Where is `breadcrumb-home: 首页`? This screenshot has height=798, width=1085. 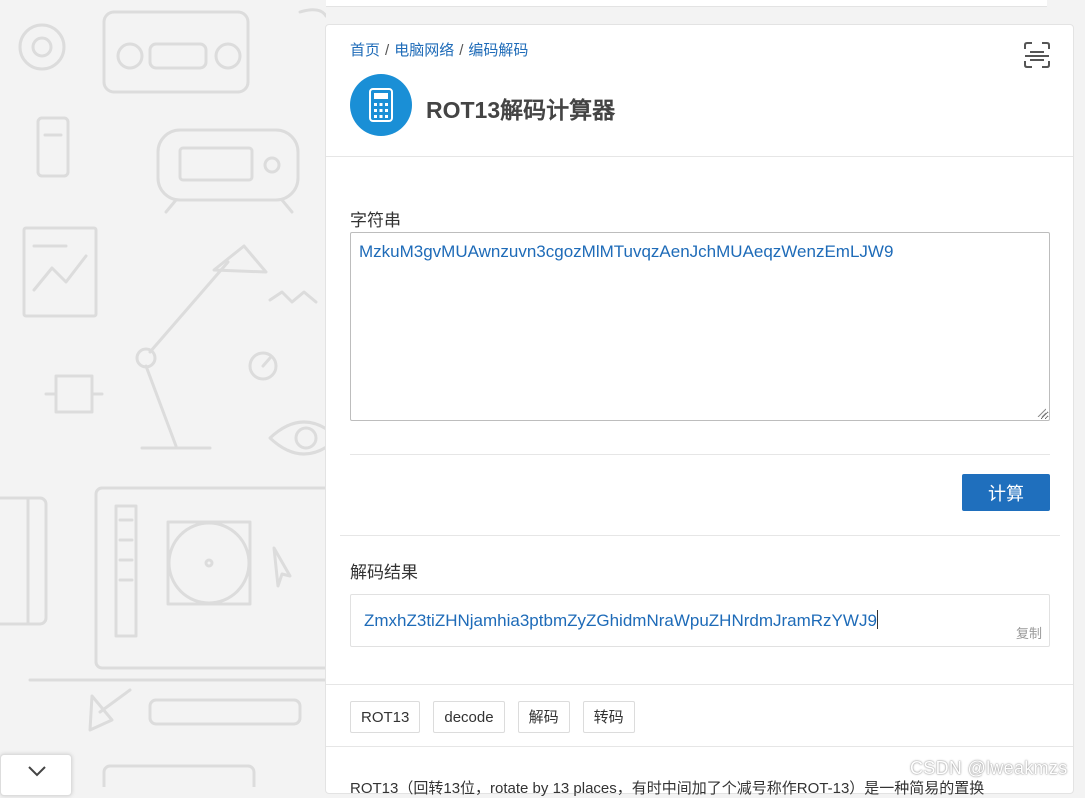 breadcrumb-home: 首页 is located at coordinates (365, 50).